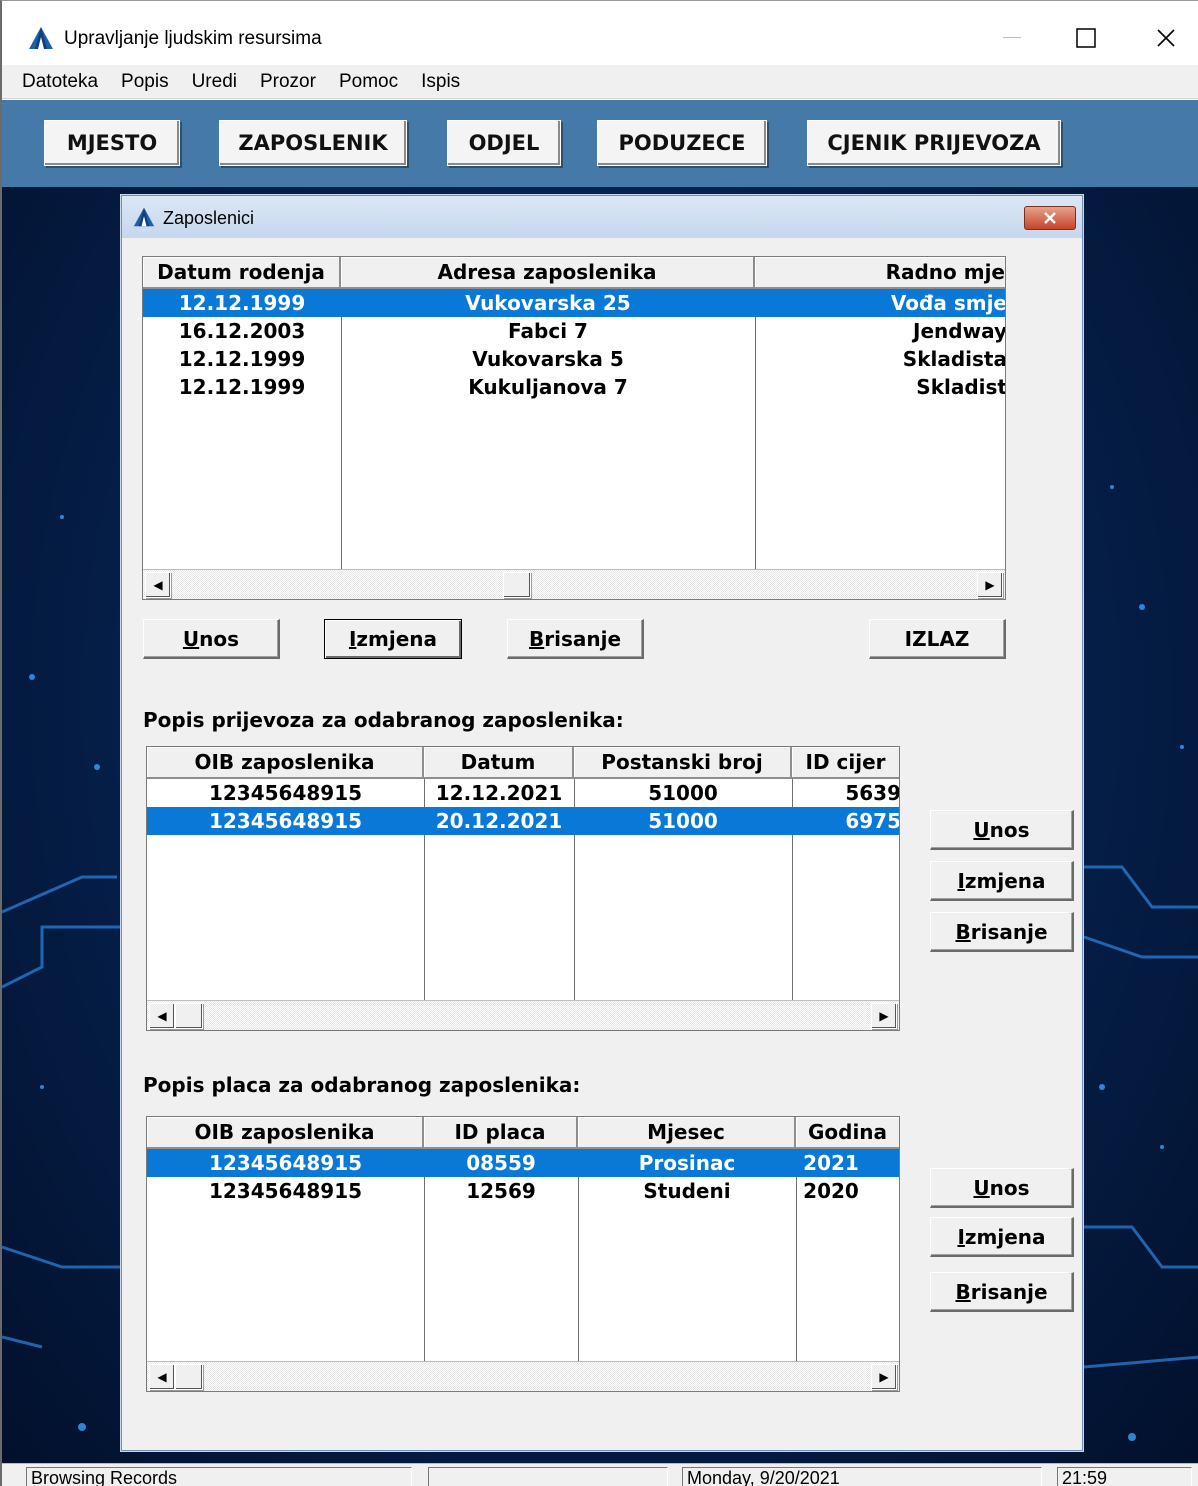 The image size is (1198, 1486). Describe the element at coordinates (214, 82) in the screenshot. I see `menu-uredi: Uredi` at that location.